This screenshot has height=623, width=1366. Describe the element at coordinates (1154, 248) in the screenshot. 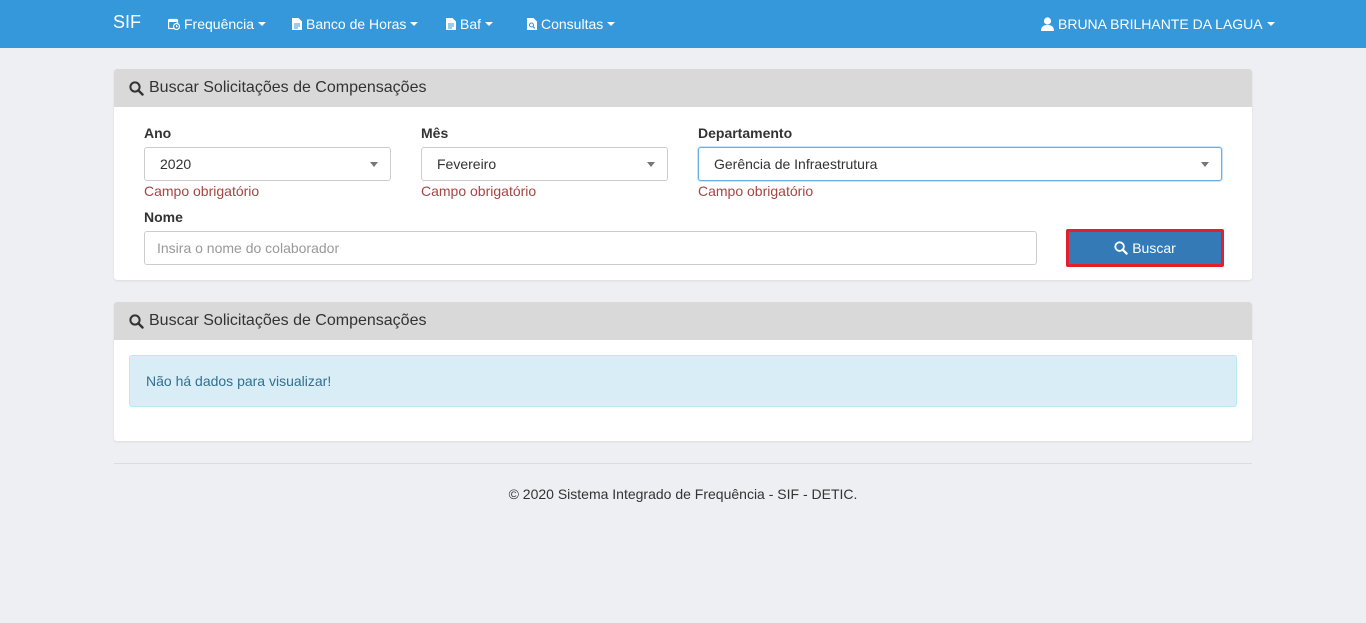

I see `buscar-button-label: Buscar` at that location.